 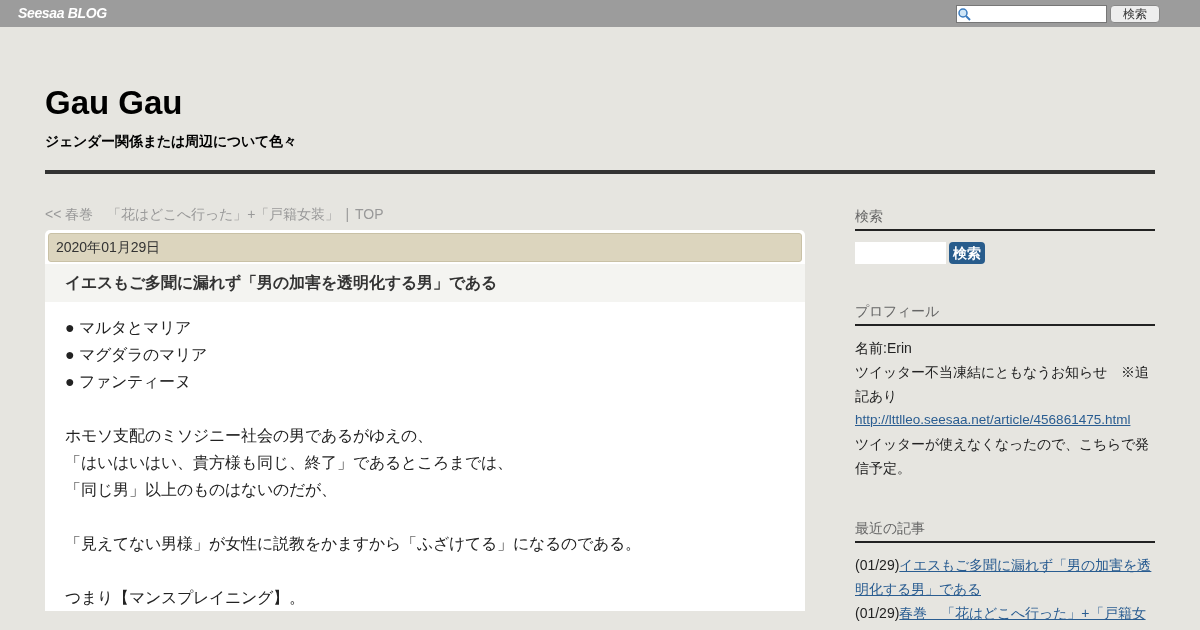 What do you see at coordinates (129, 328) in the screenshot?
I see `article-text: ● マルタとマリア` at bounding box center [129, 328].